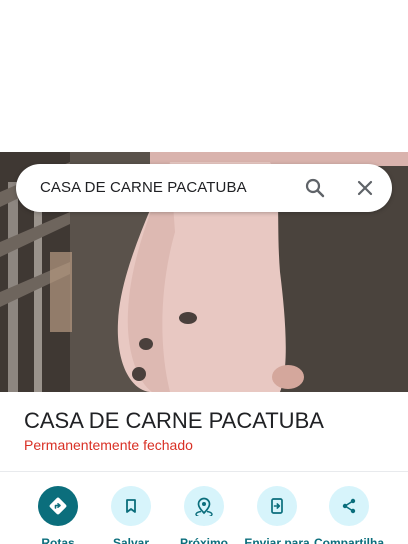 The image size is (408, 544). I want to click on directions-icon, so click(58, 506).